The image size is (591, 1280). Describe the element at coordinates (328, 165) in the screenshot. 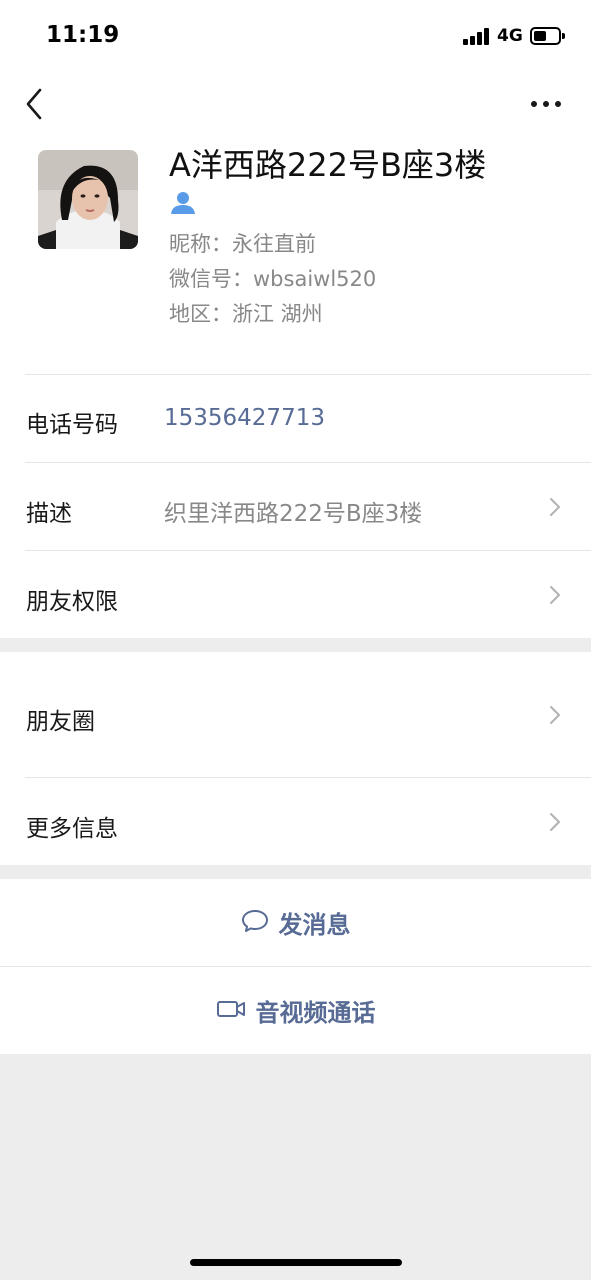

I see `profile-name: A洋西路222号B座3楼` at that location.